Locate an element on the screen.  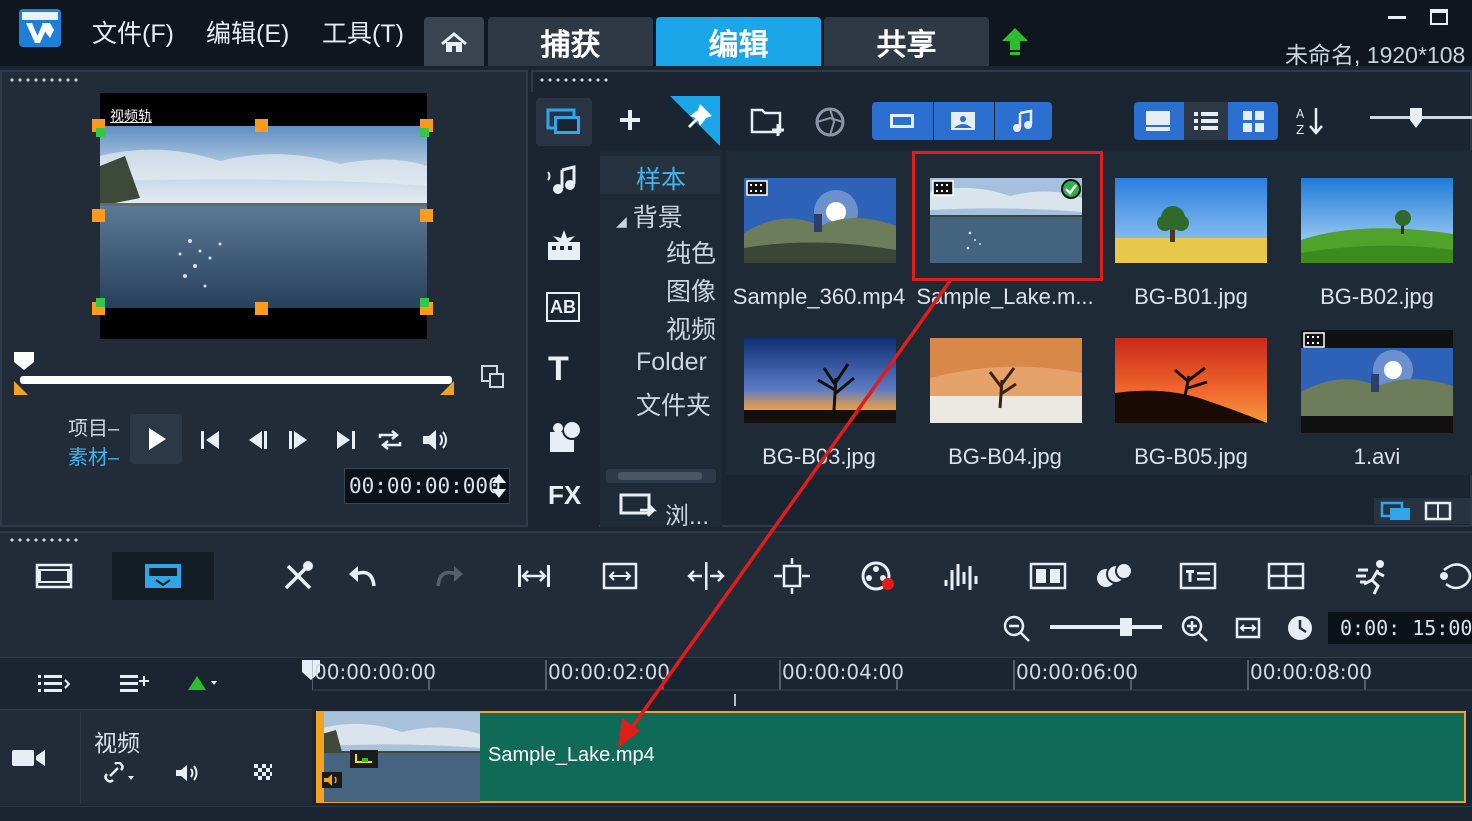
go-start-icon is located at coordinates (210, 440).